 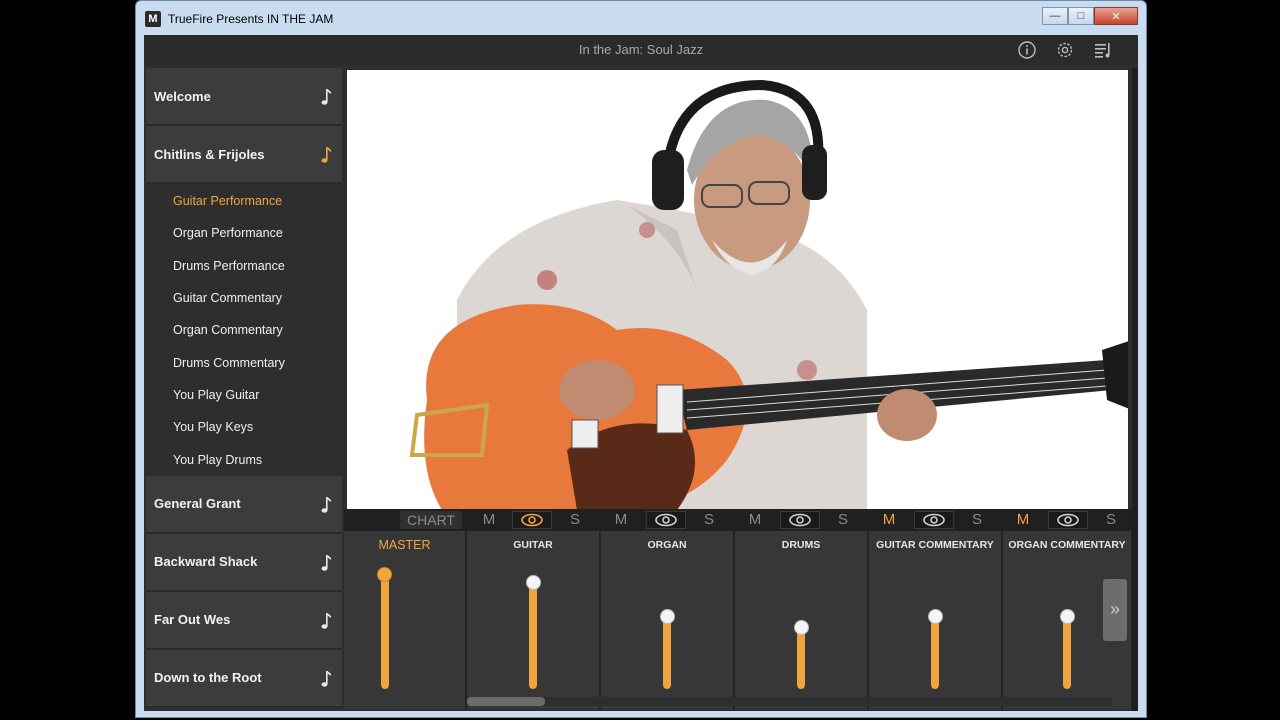 What do you see at coordinates (789, 701) in the screenshot?
I see `mixer-scrollbar` at bounding box center [789, 701].